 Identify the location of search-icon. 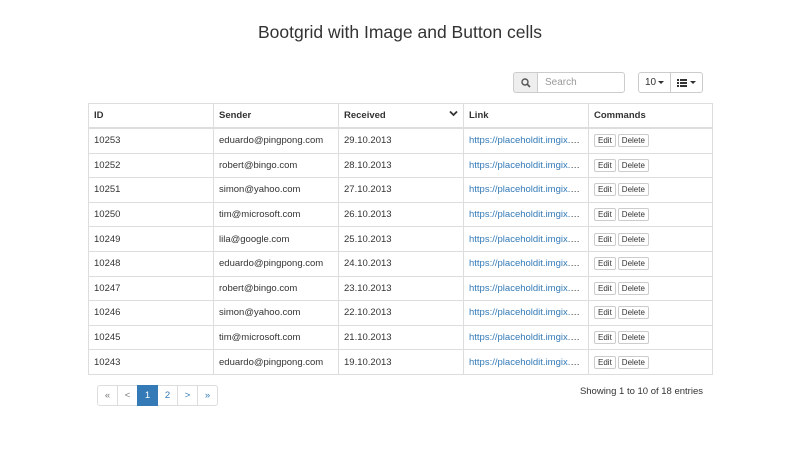
(525, 82).